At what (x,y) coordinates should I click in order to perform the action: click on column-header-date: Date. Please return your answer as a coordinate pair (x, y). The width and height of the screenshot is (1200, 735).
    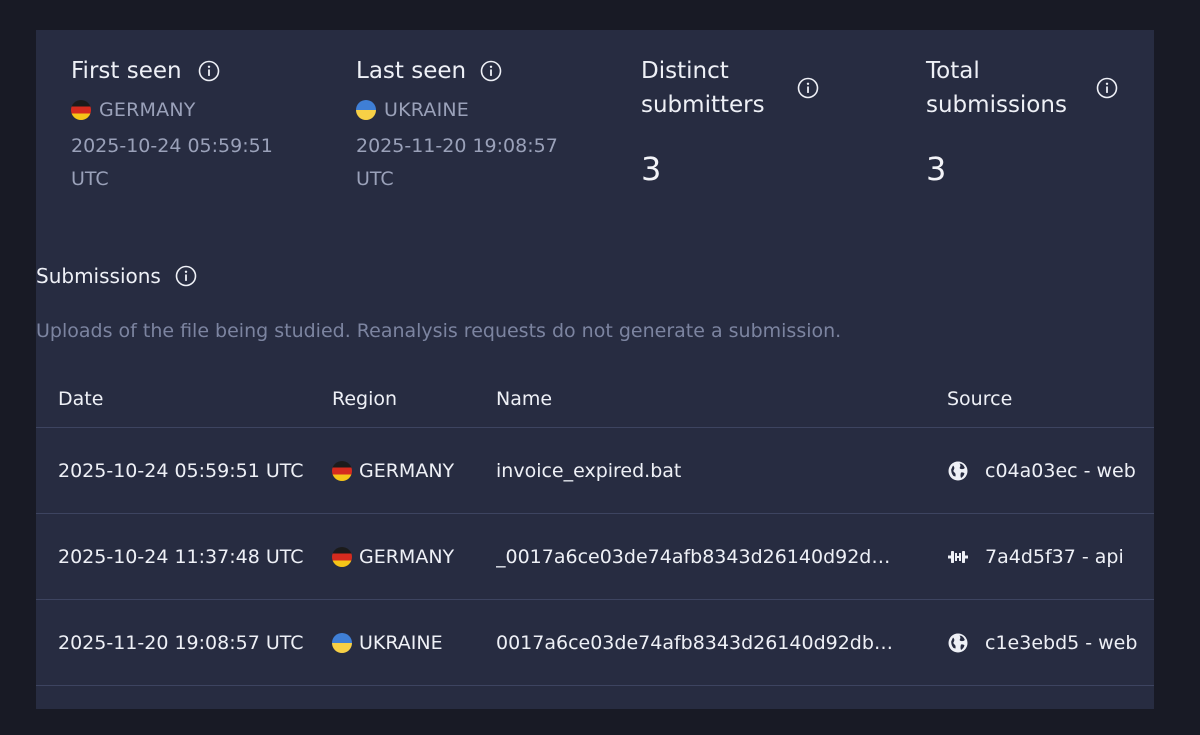
    Looking at the image, I should click on (80, 399).